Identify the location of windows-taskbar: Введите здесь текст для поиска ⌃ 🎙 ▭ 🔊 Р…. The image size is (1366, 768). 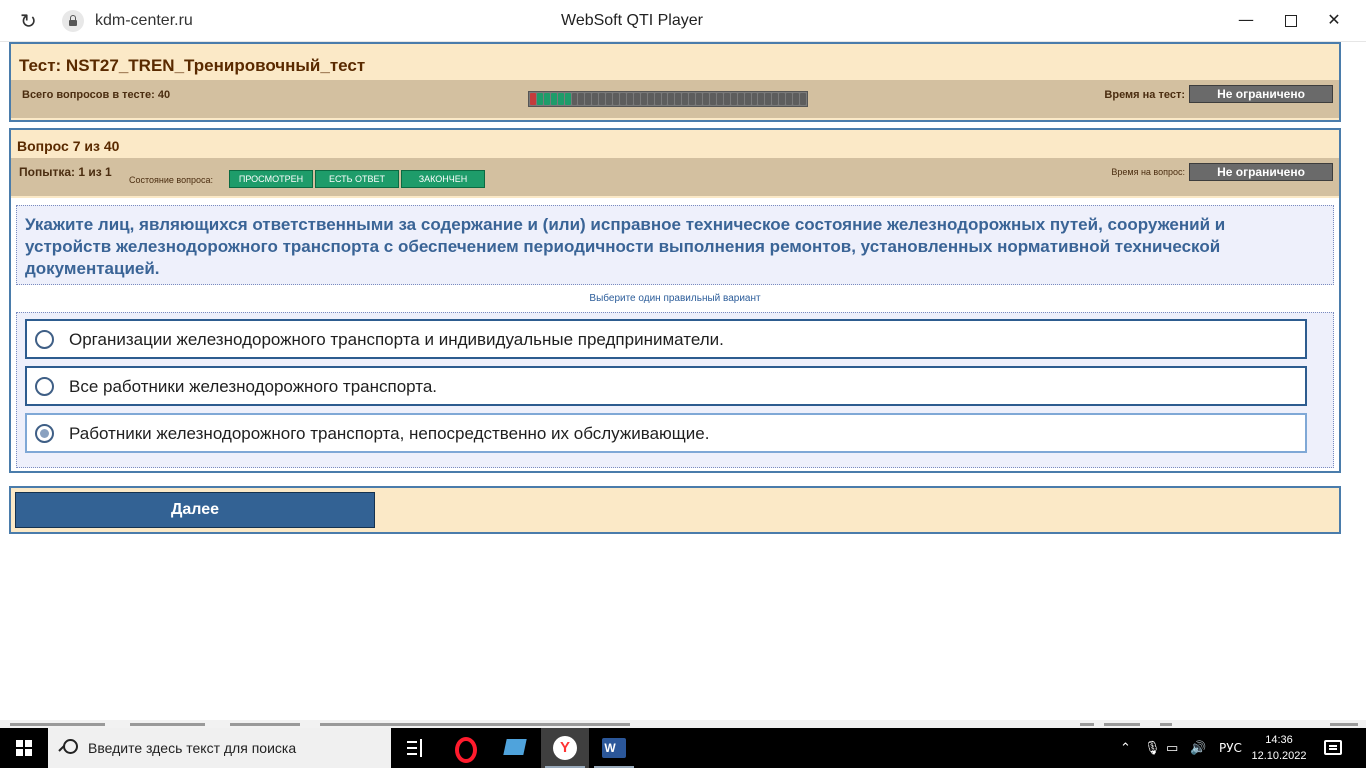
(683, 748).